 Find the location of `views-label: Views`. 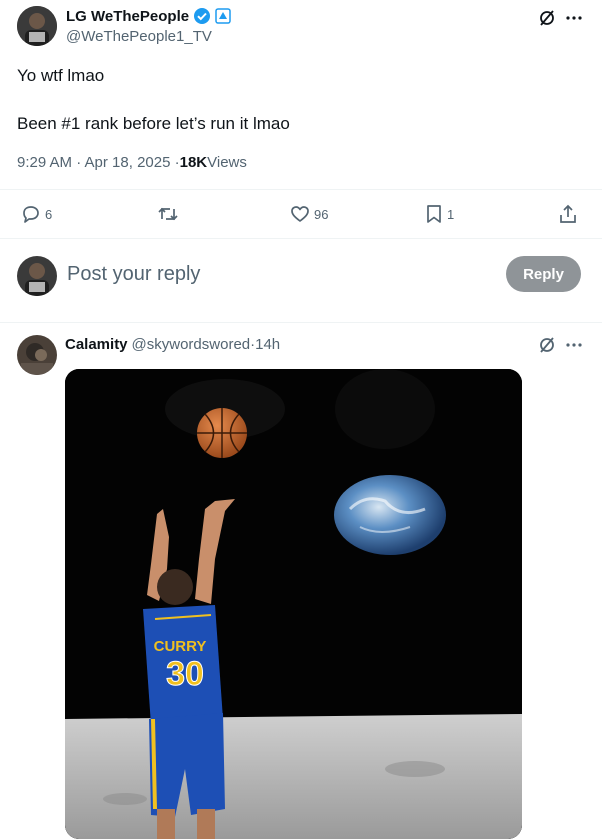

views-label: Views is located at coordinates (227, 162).